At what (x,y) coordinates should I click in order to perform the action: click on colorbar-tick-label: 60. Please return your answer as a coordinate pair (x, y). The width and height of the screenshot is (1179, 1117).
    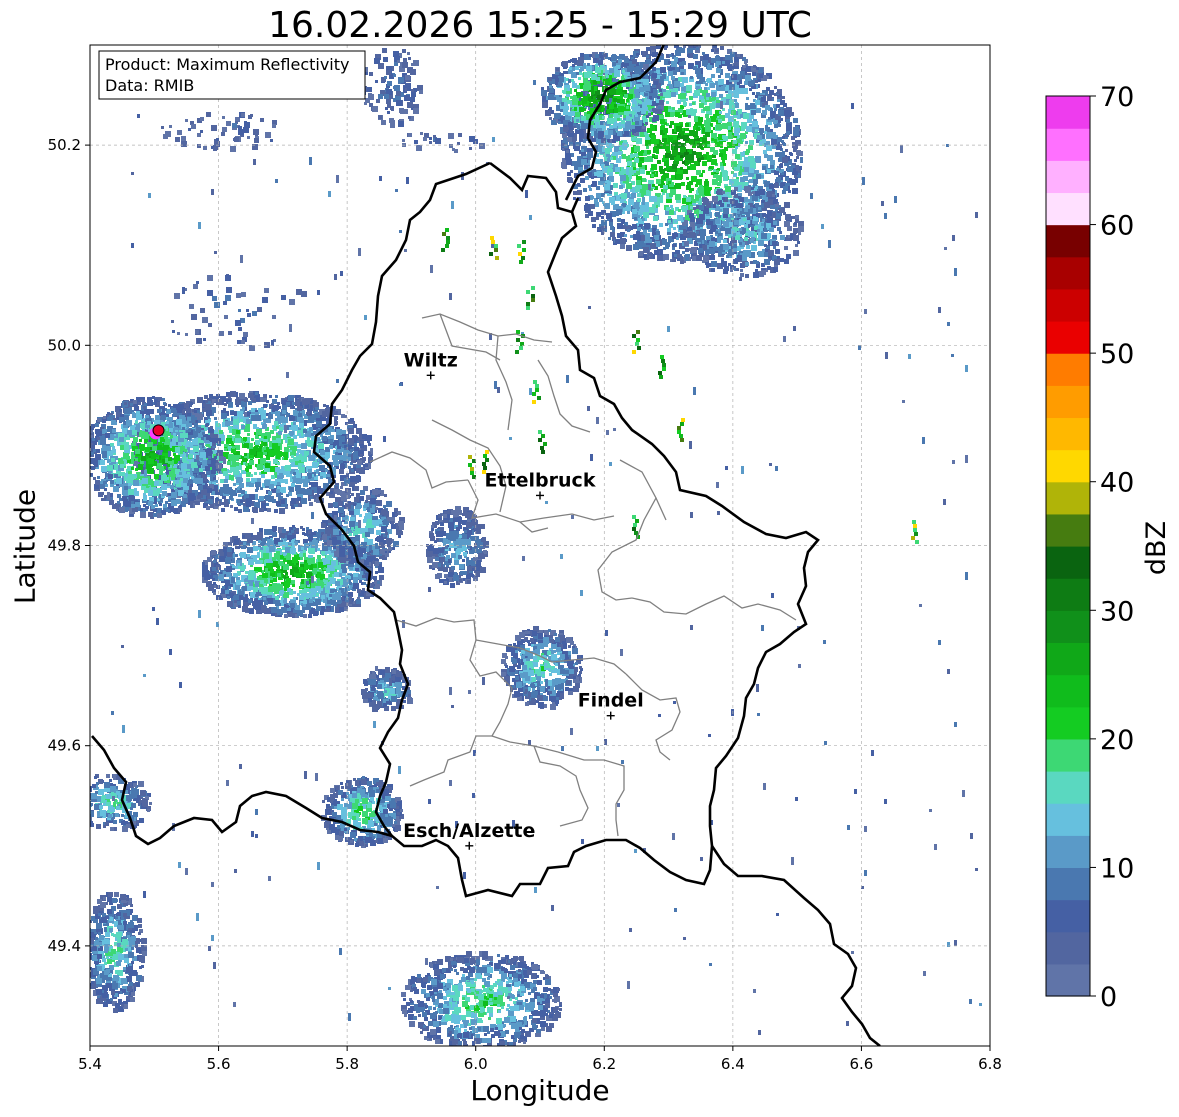
    Looking at the image, I should click on (1117, 226).